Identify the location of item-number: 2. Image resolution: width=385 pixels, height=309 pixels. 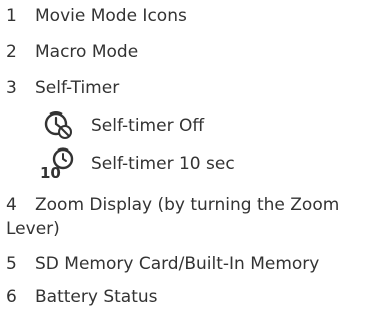
(11, 52).